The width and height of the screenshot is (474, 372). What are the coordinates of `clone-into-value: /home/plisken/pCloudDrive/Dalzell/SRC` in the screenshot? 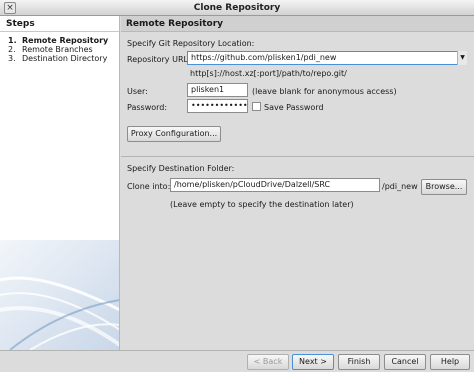 It's located at (252, 184).